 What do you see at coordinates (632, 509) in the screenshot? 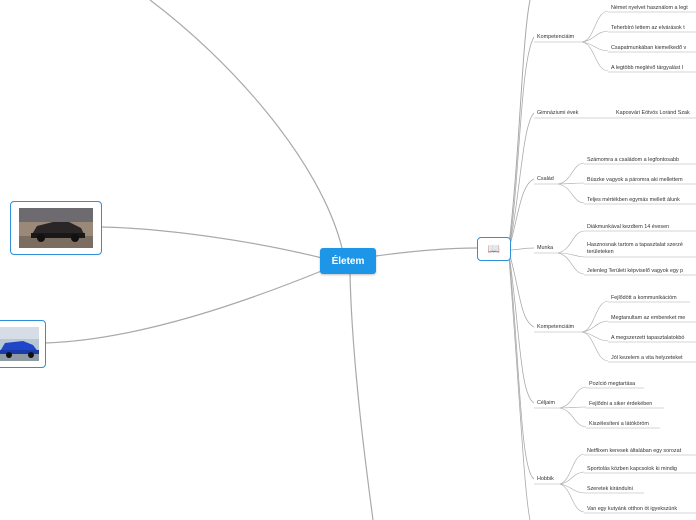
I see `list-item: Van egy kutyánk otthon öt igyekszünk` at bounding box center [632, 509].